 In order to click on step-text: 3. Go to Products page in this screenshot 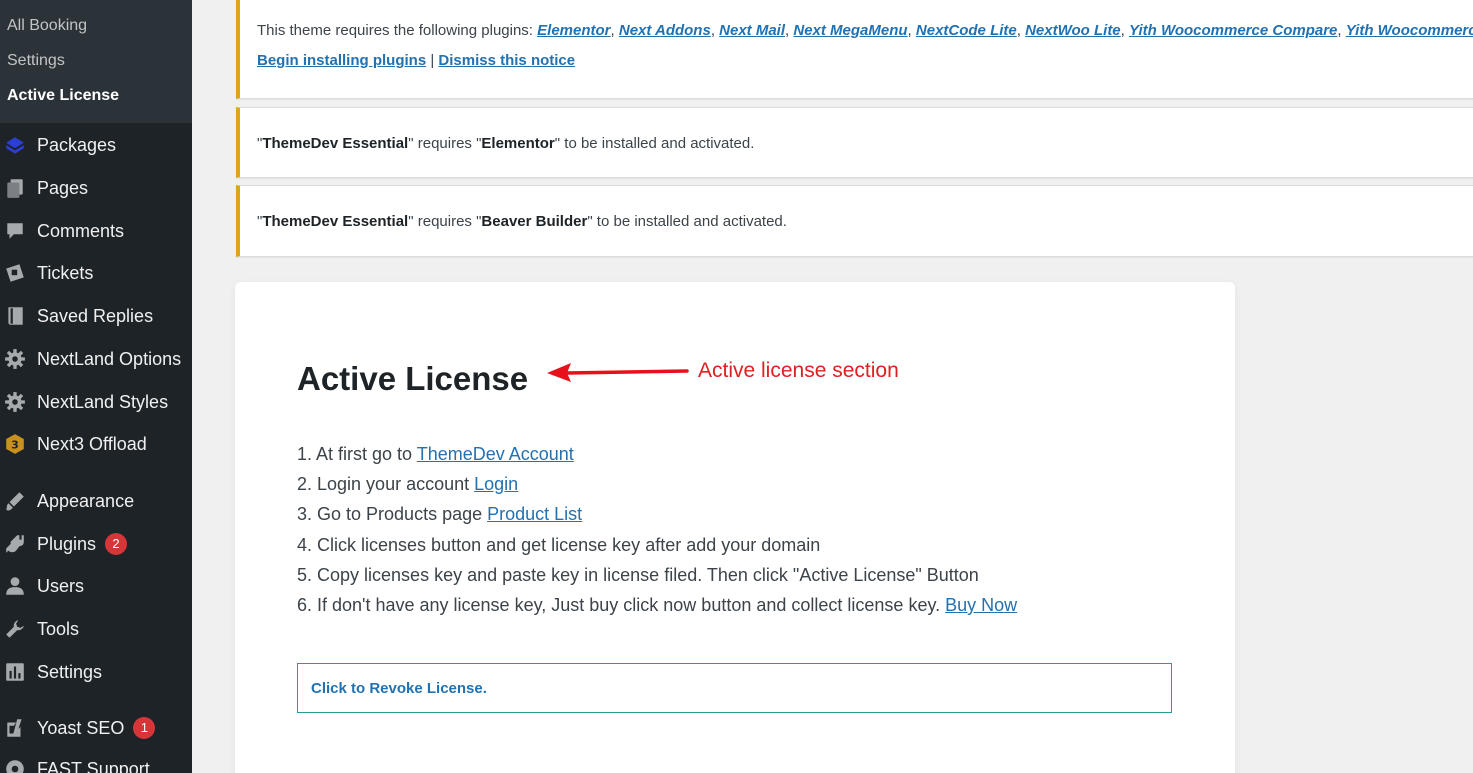, I will do `click(392, 514)`.